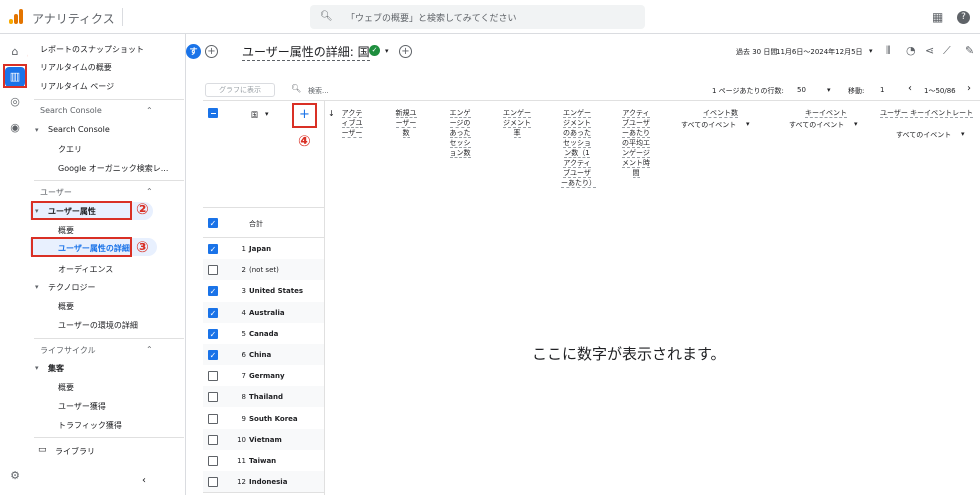 This screenshot has height=495, width=980. Describe the element at coordinates (56, 192) in the screenshot. I see `section-user: ユーザー` at that location.